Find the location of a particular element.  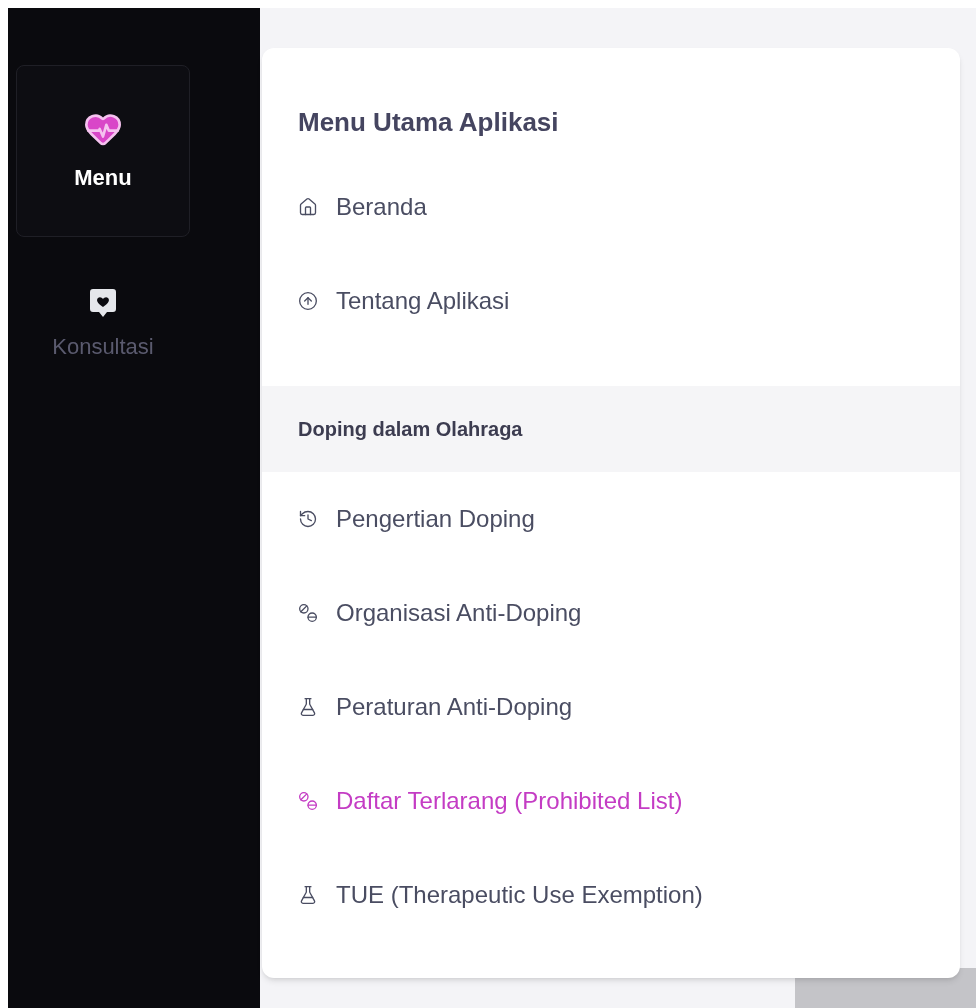

chat-heart-icon is located at coordinates (103, 302).